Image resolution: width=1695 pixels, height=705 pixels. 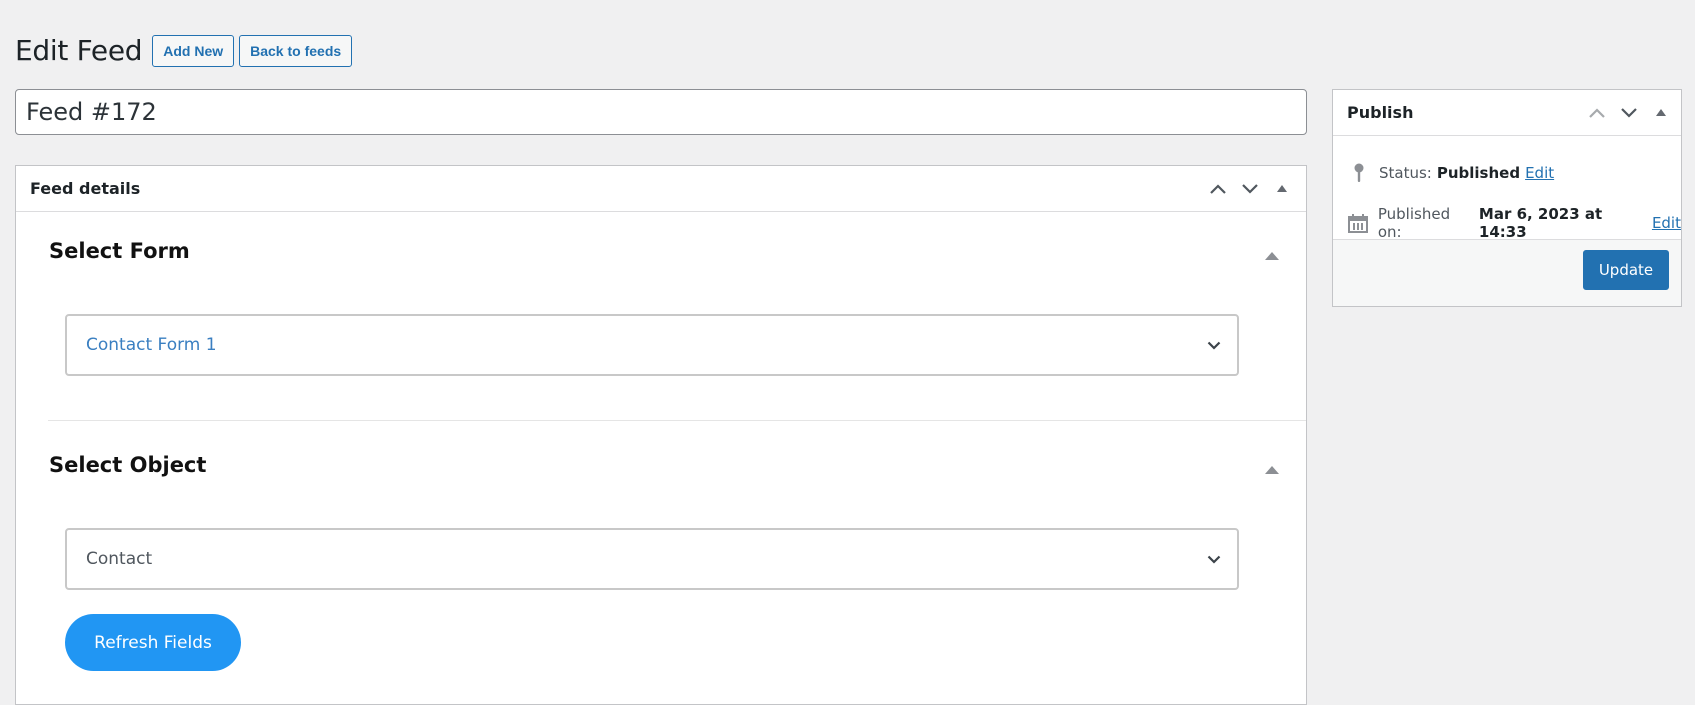 What do you see at coordinates (677, 420) in the screenshot?
I see `section-divider` at bounding box center [677, 420].